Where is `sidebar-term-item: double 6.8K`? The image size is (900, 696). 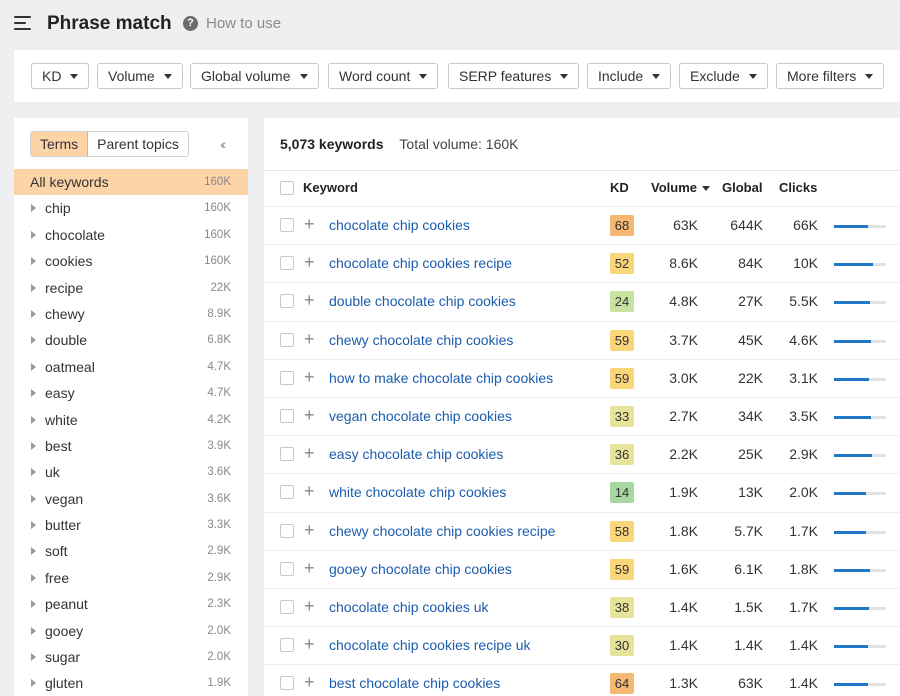
sidebar-term-item: double 6.8K is located at coordinates (131, 340).